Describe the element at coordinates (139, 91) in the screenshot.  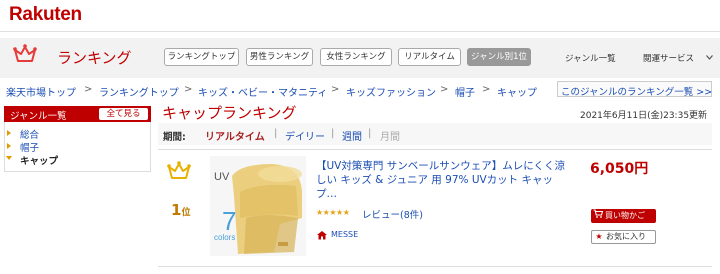
I see `breadcrumb-item: ランキングトップ` at that location.